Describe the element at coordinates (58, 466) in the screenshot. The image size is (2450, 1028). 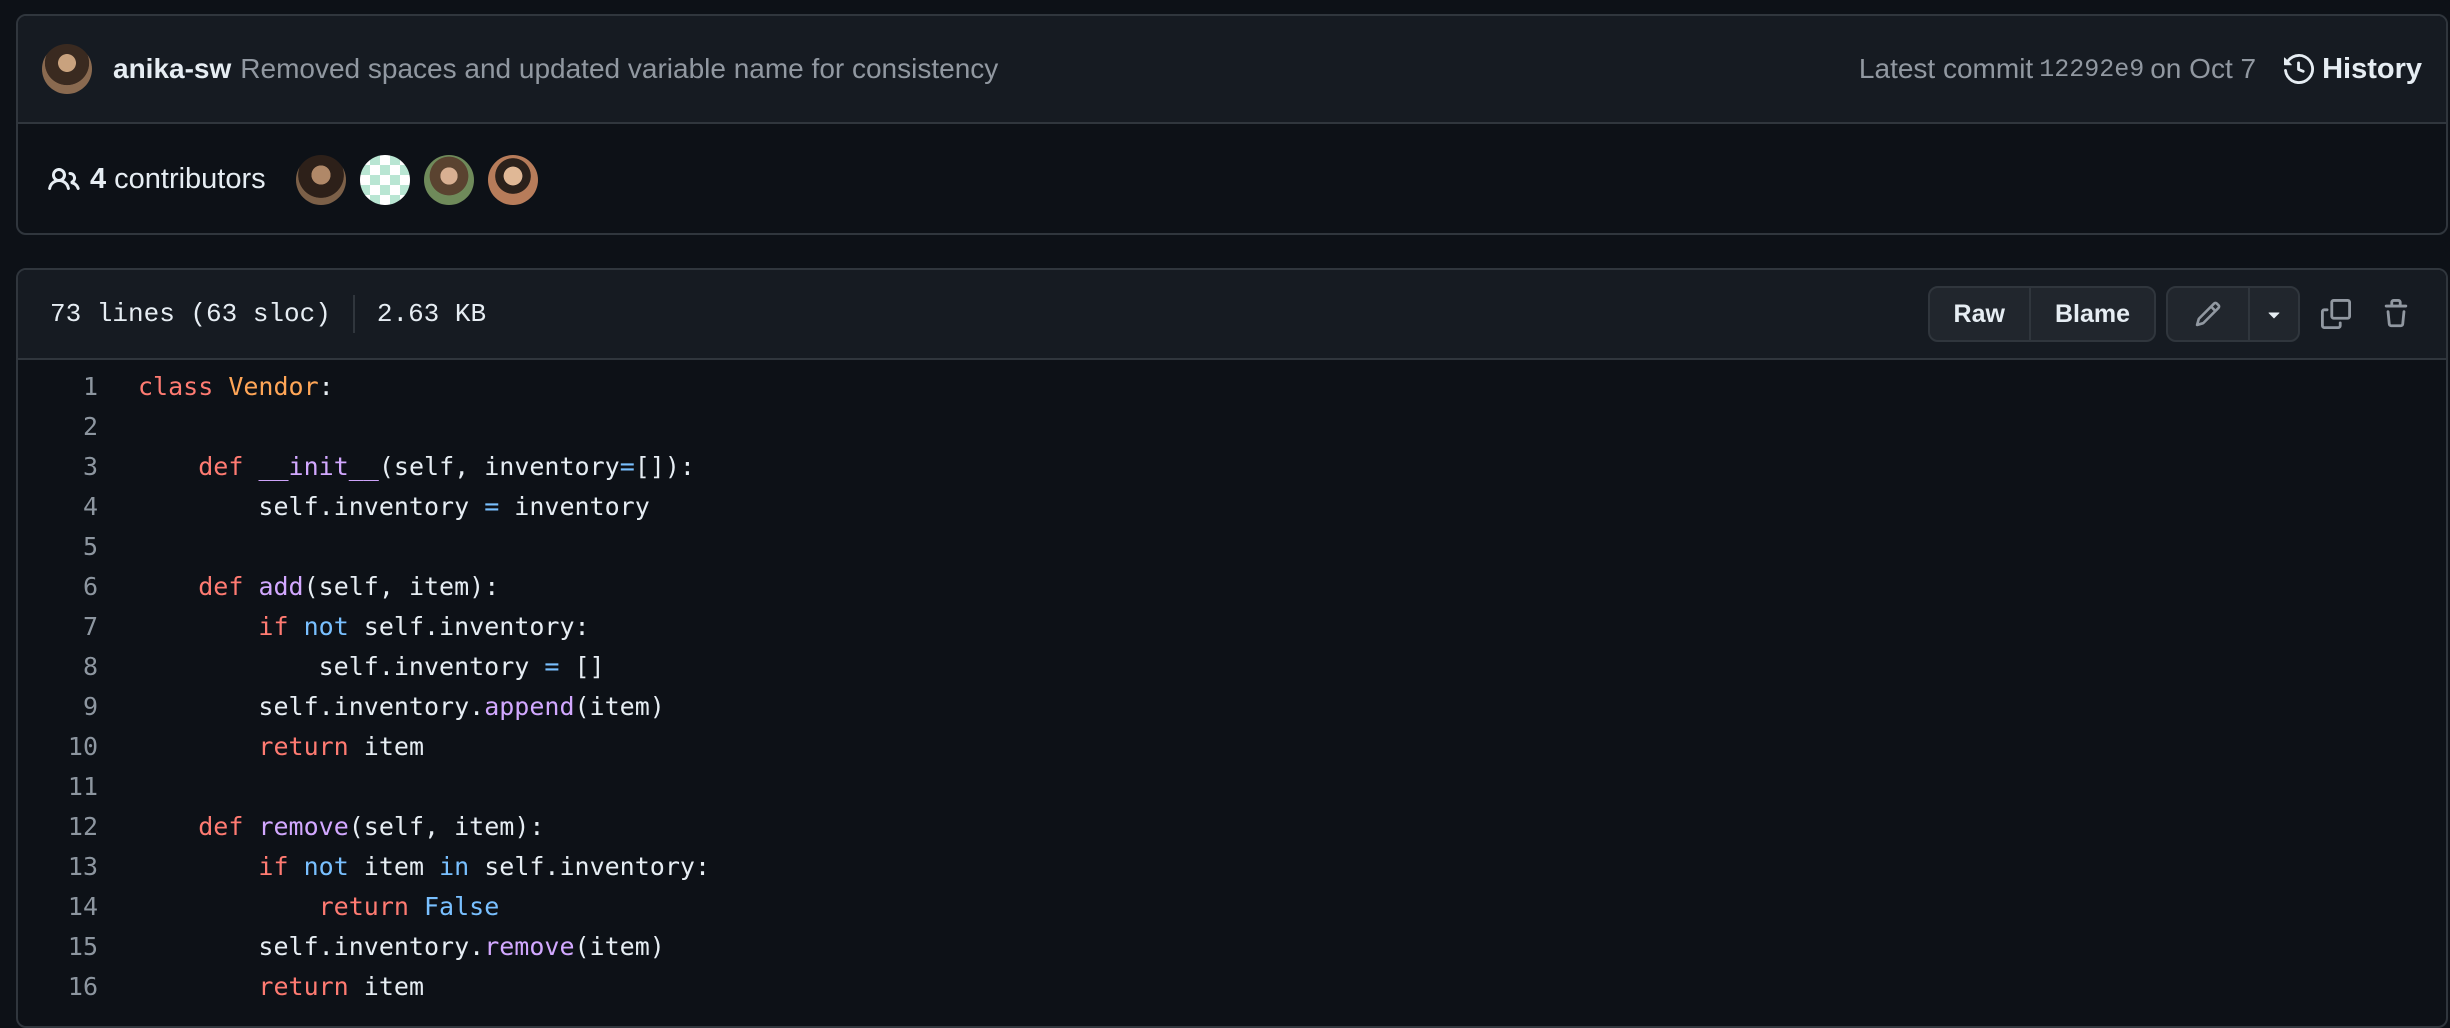
I see `line-number: 3` at that location.